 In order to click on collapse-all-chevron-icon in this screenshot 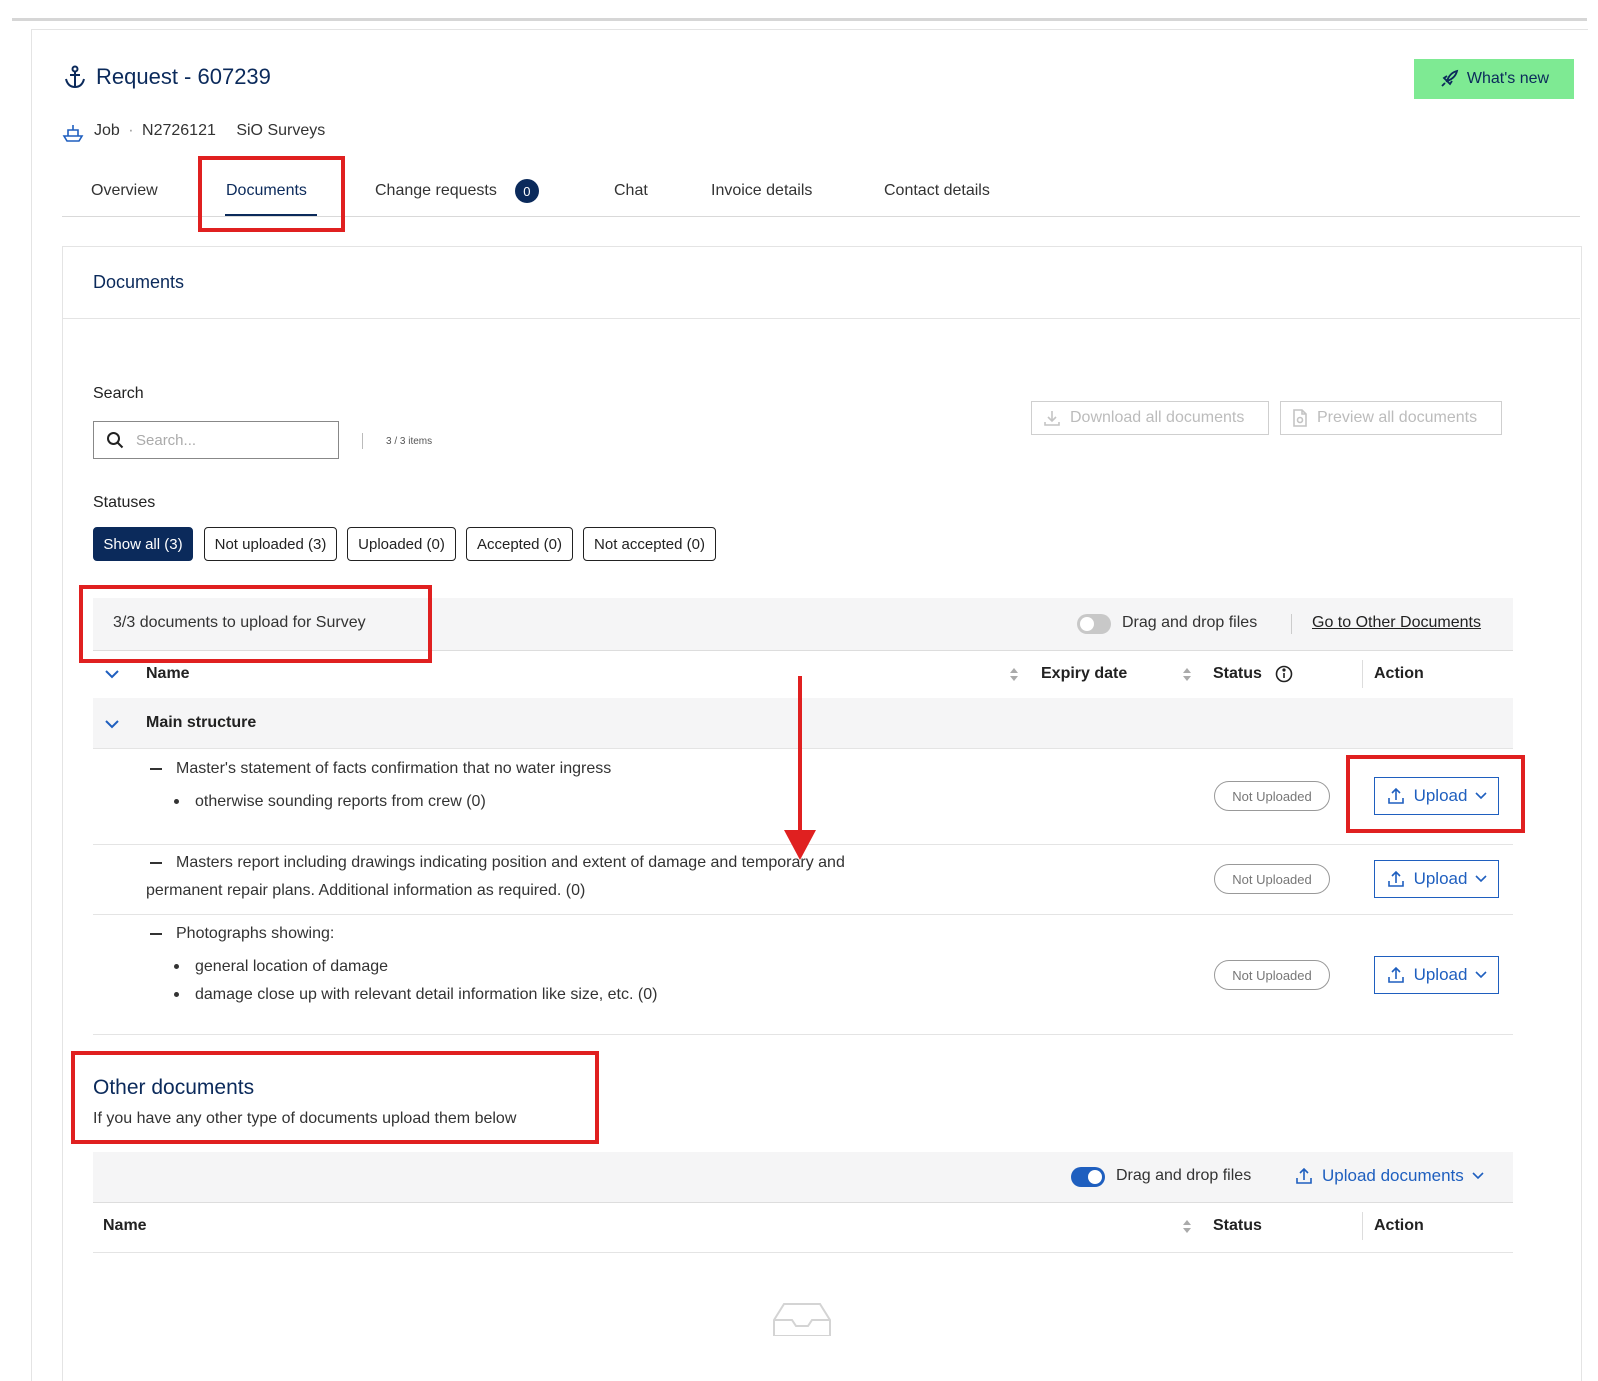, I will do `click(112, 676)`.